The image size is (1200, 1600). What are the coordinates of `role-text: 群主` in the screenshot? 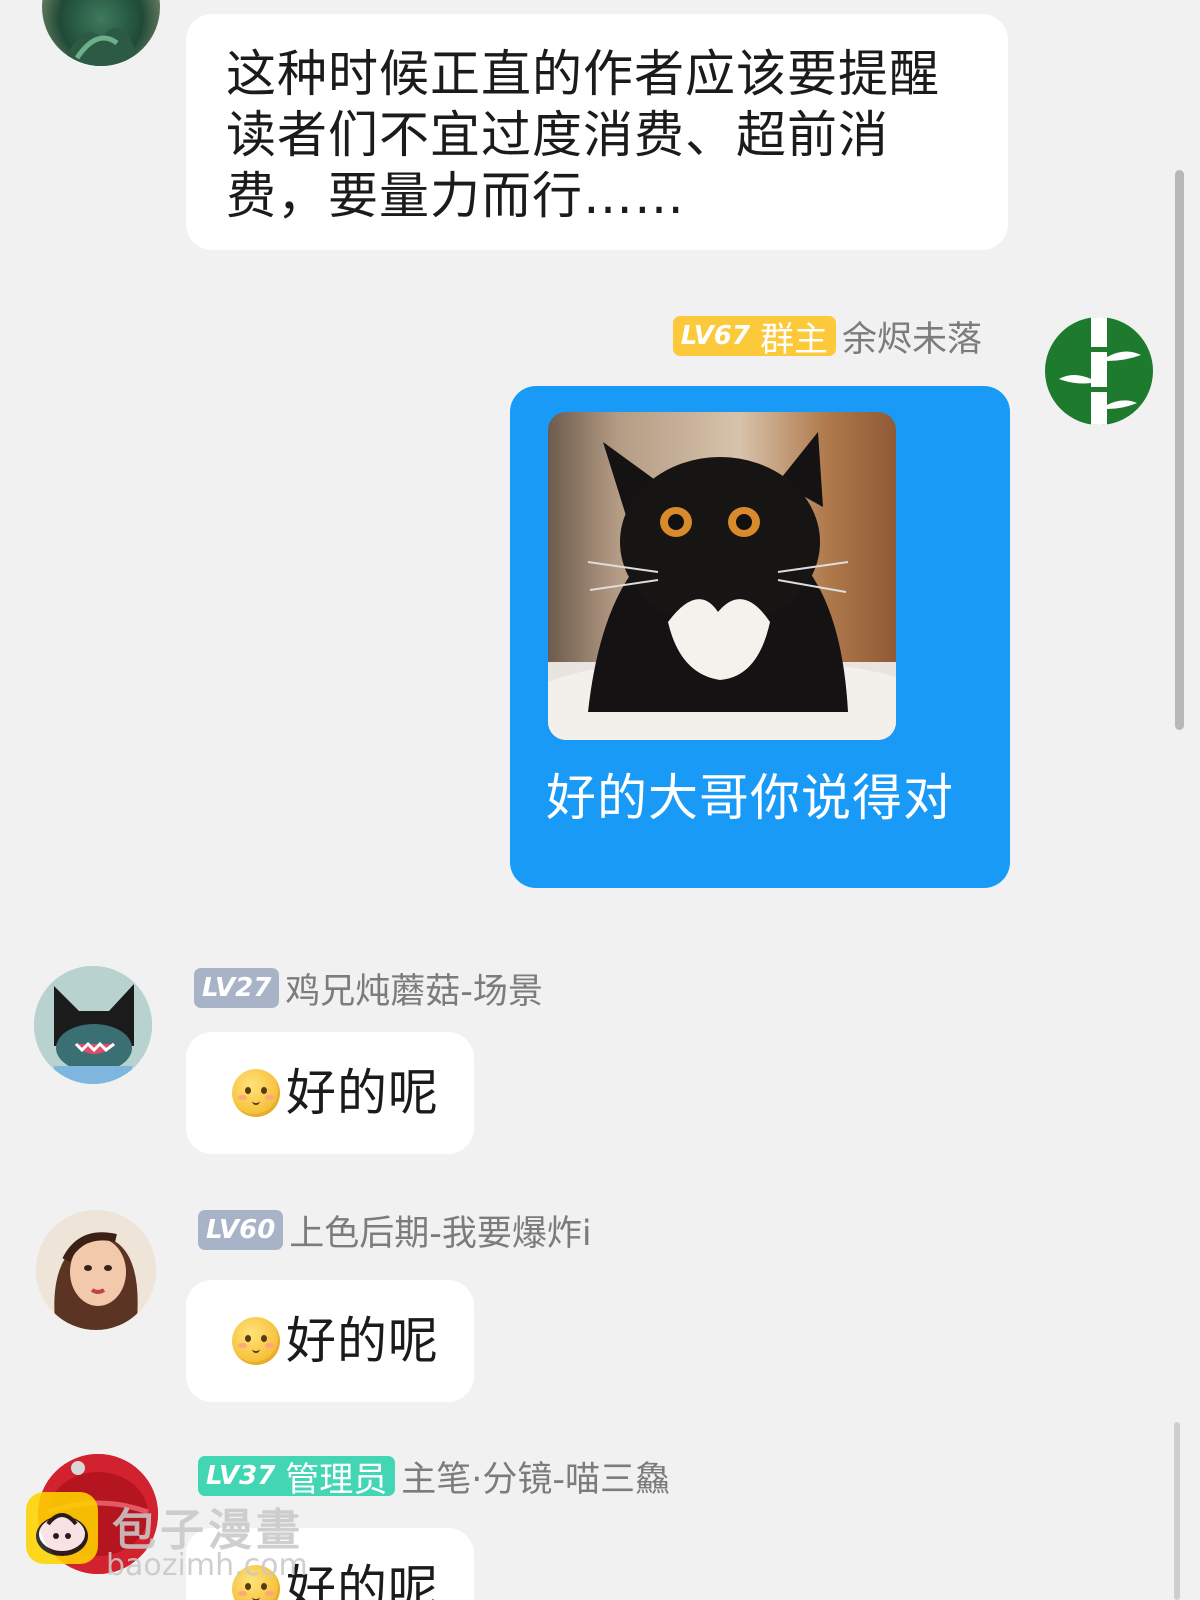 It's located at (793, 339).